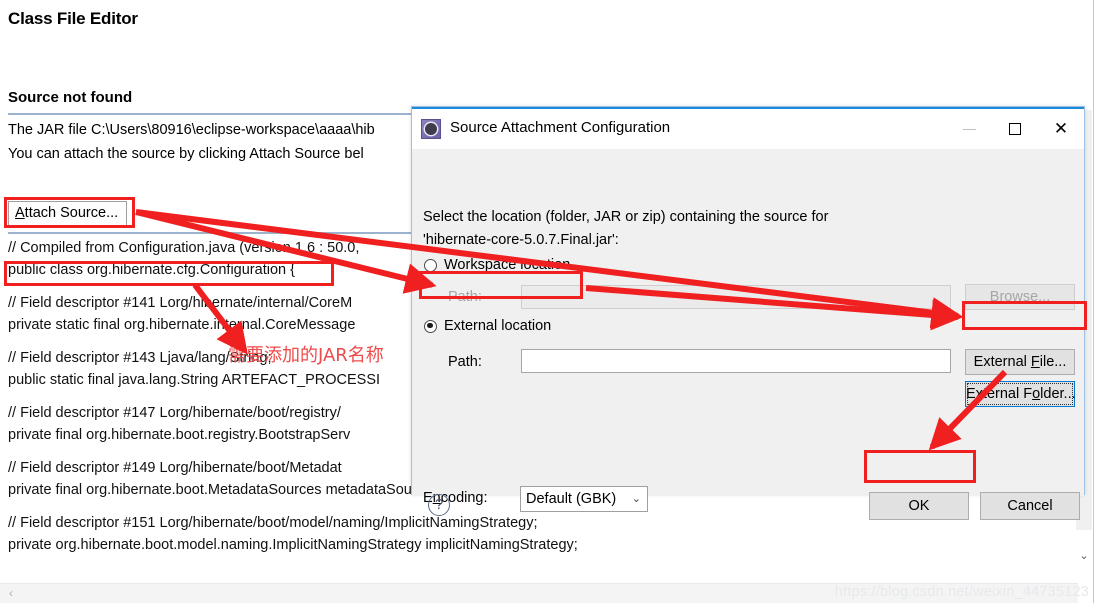 This screenshot has width=1094, height=603. Describe the element at coordinates (20, 213) in the screenshot. I see `attach-source-mnemonic: A` at that location.